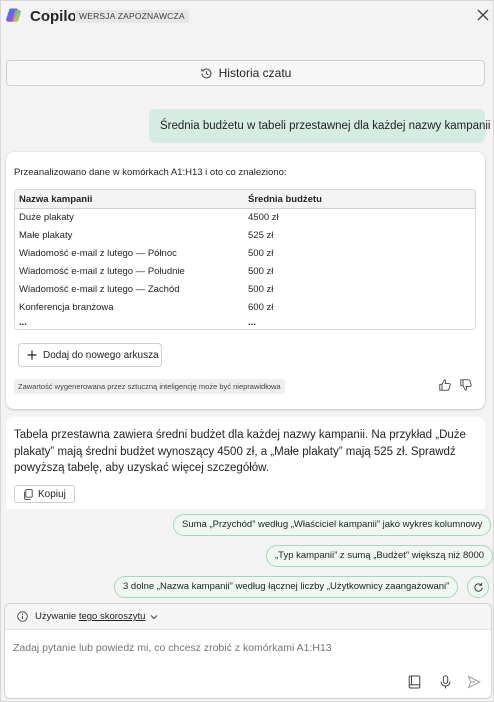 The height and width of the screenshot is (702, 494). Describe the element at coordinates (22, 616) in the screenshot. I see `info-icon` at that location.